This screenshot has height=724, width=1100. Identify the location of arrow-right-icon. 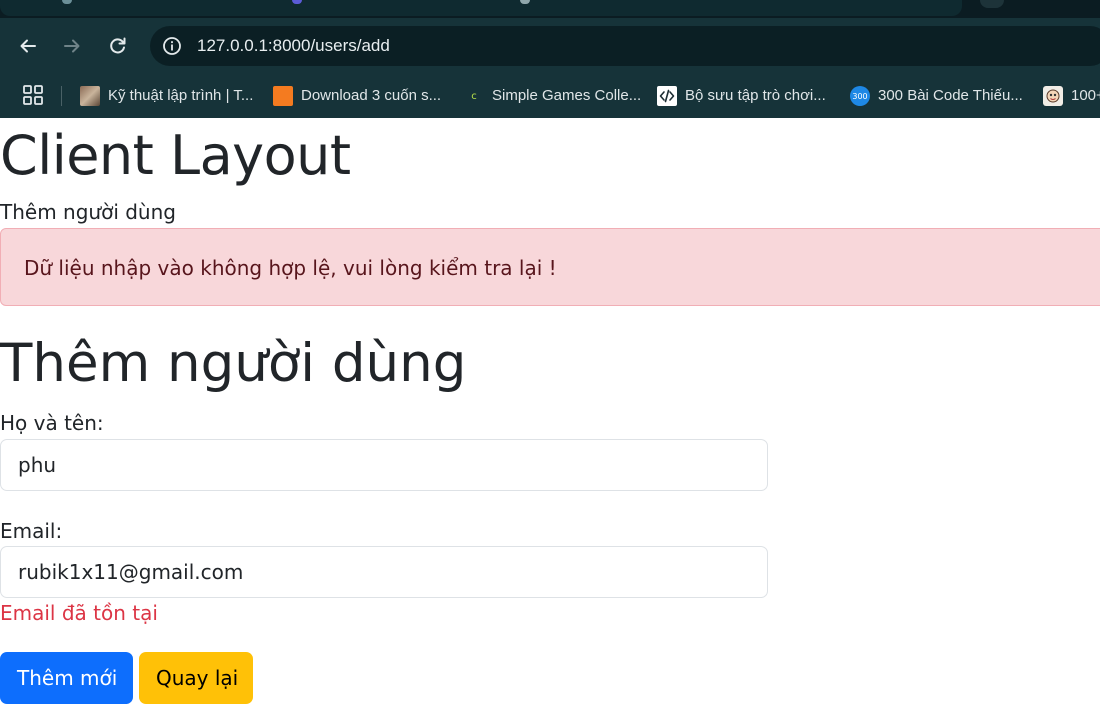
(72, 46).